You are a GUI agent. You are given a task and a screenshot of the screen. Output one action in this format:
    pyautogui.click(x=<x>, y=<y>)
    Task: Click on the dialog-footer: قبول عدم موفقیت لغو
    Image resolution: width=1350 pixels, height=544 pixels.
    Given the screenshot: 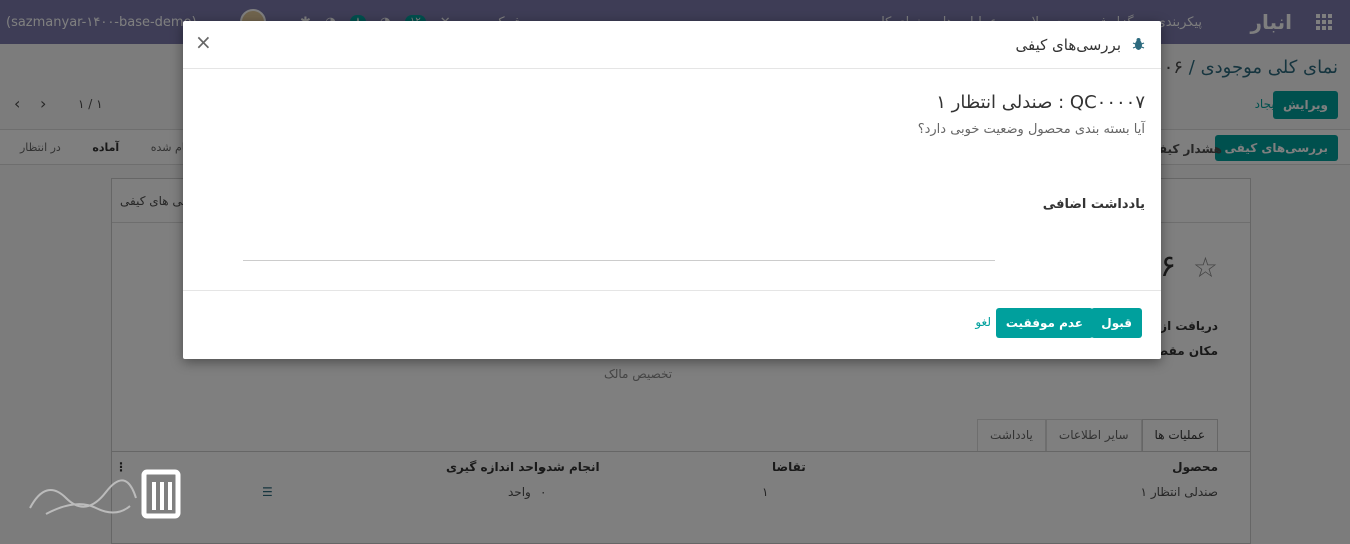 What is the action you would take?
    pyautogui.click(x=672, y=324)
    